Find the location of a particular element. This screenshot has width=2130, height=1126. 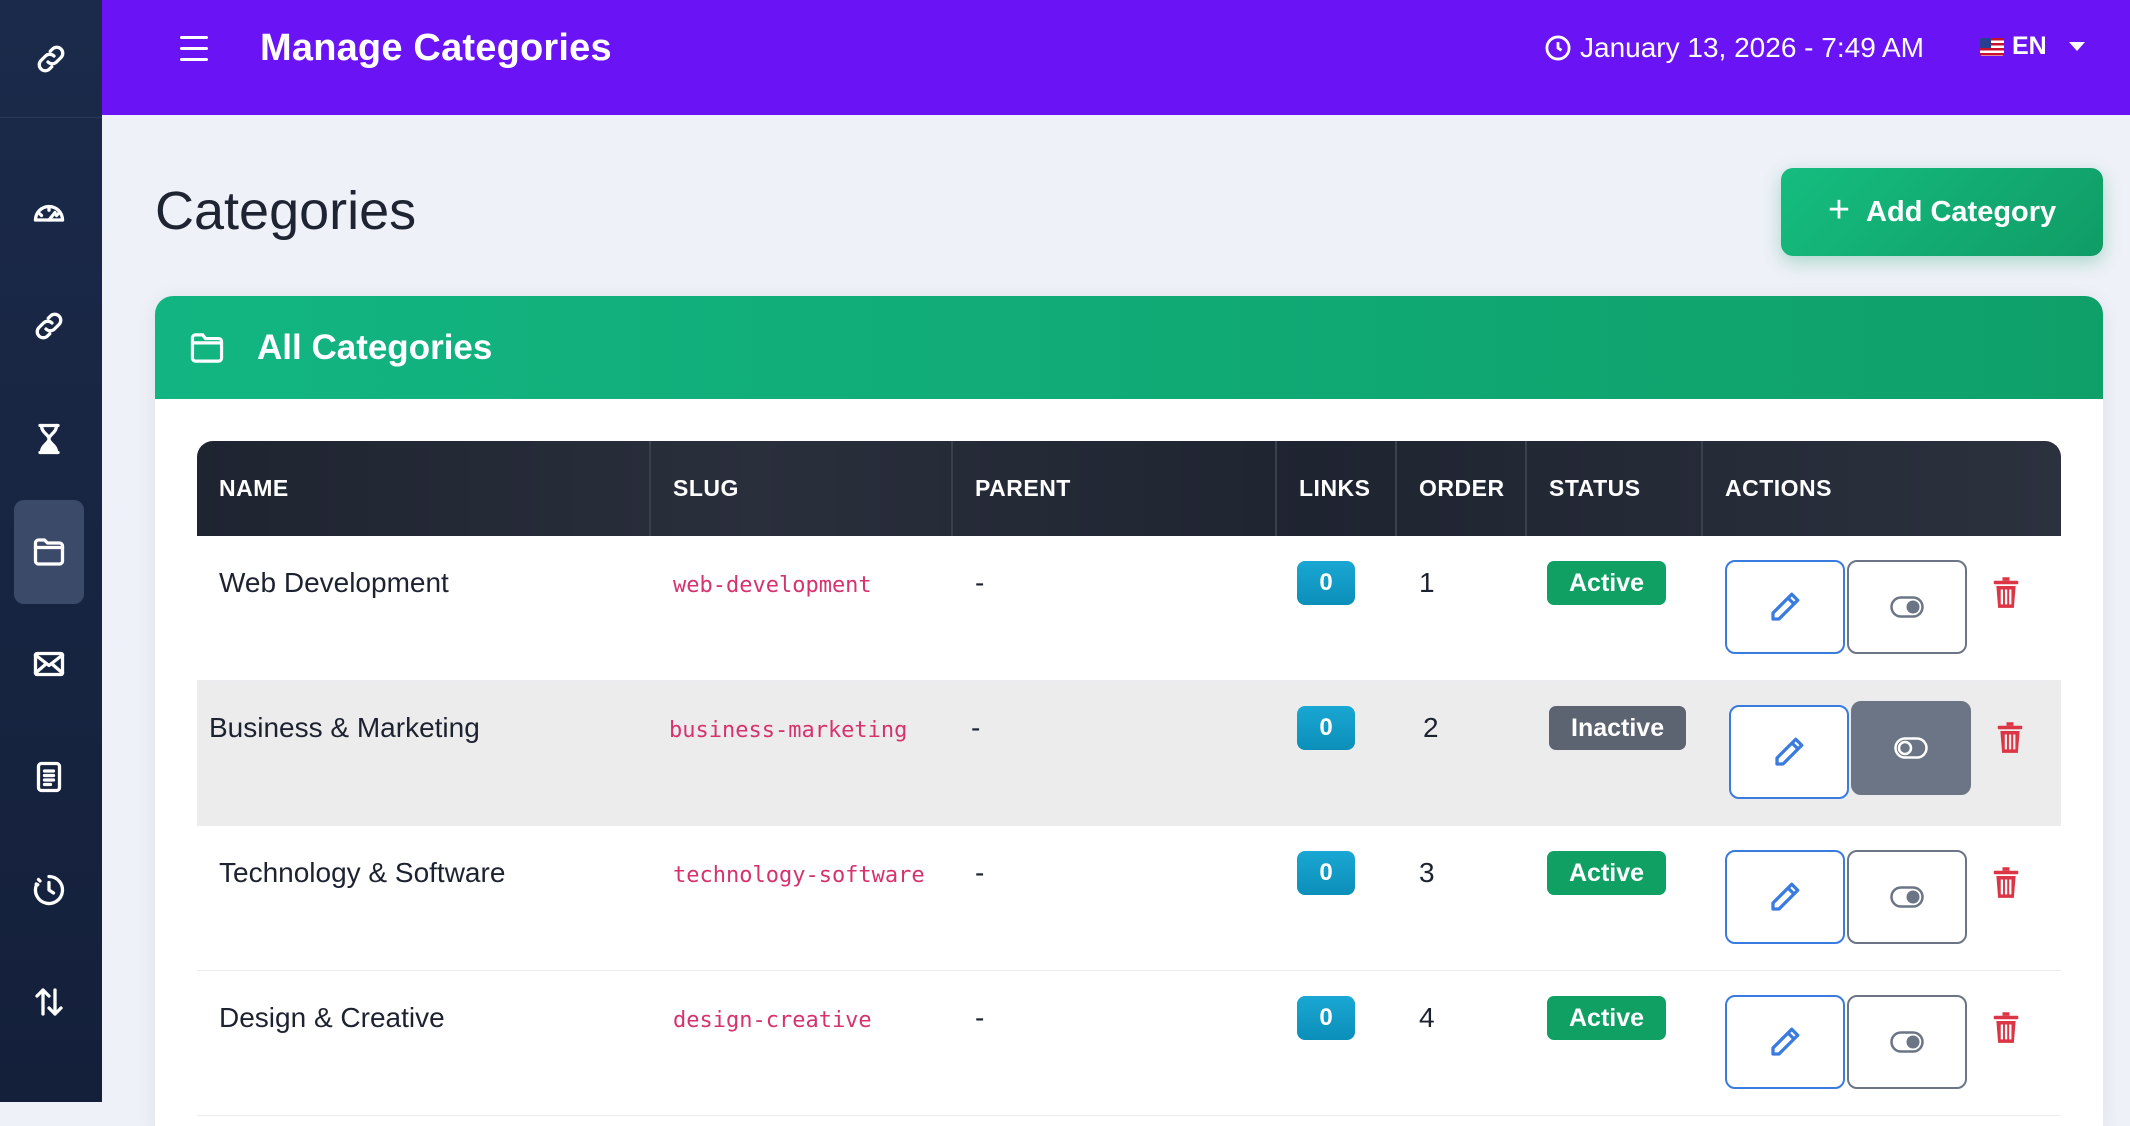

card-header: All Categories is located at coordinates (1129, 347).